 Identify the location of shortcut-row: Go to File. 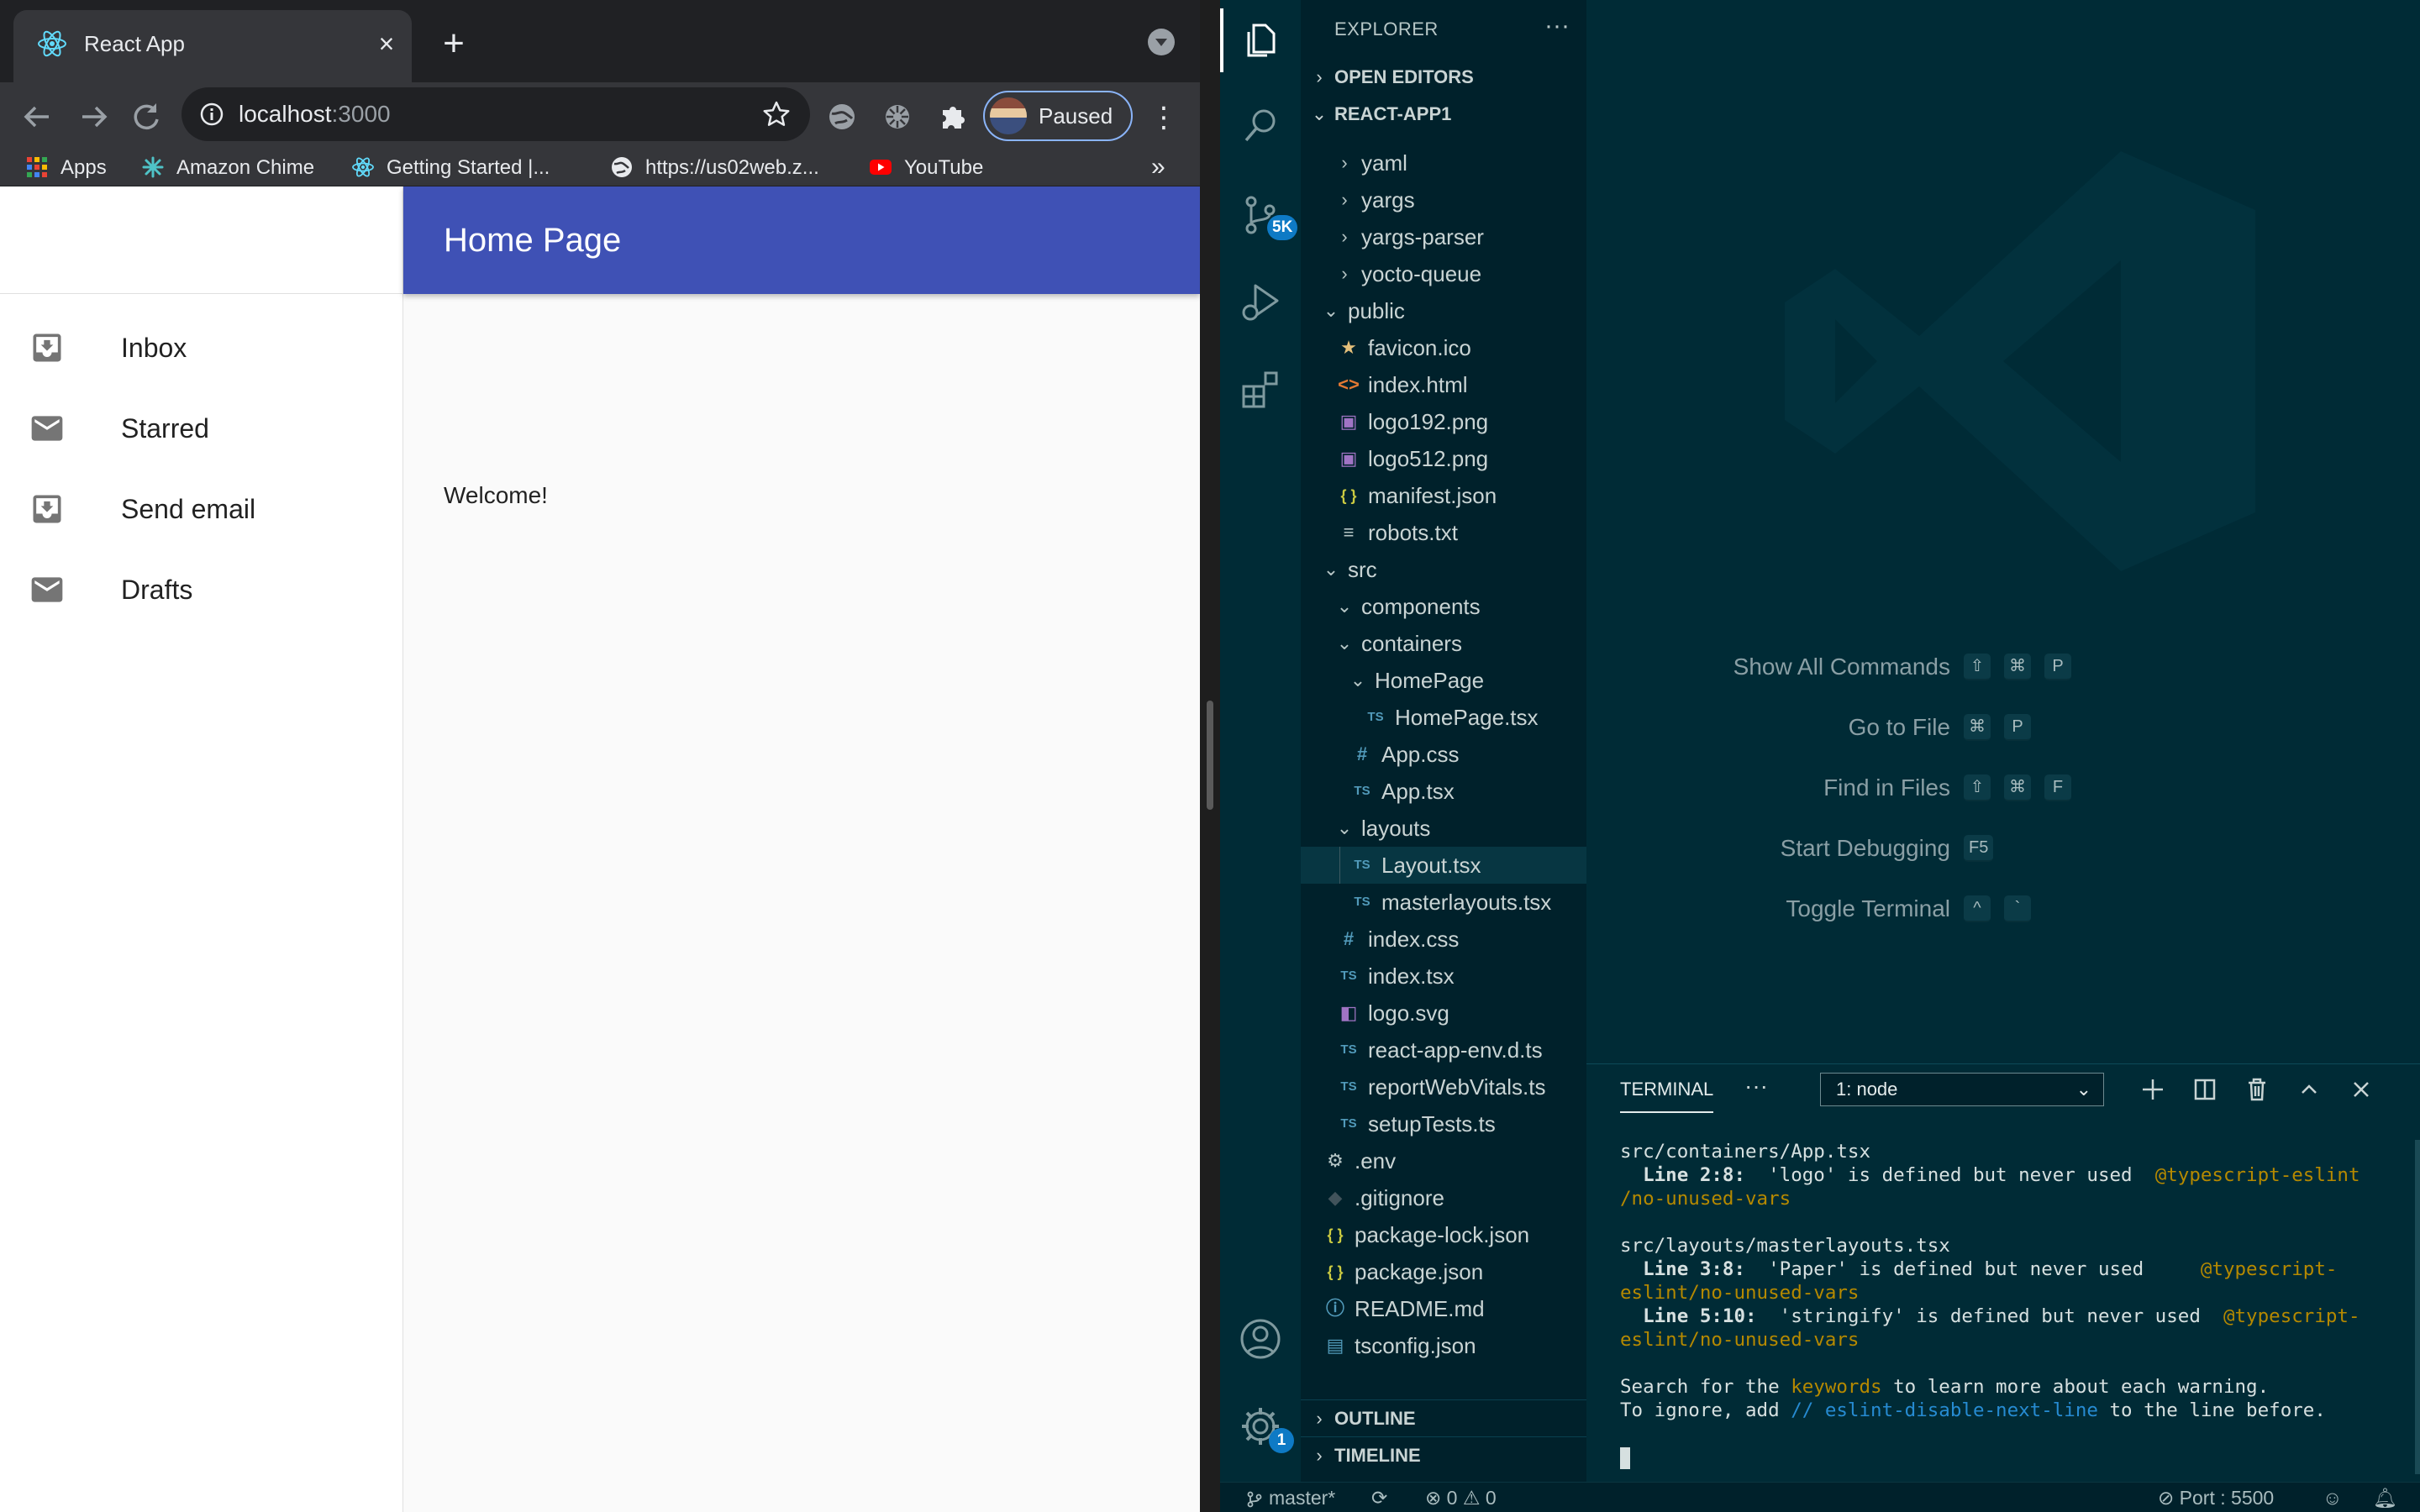
(1824, 727).